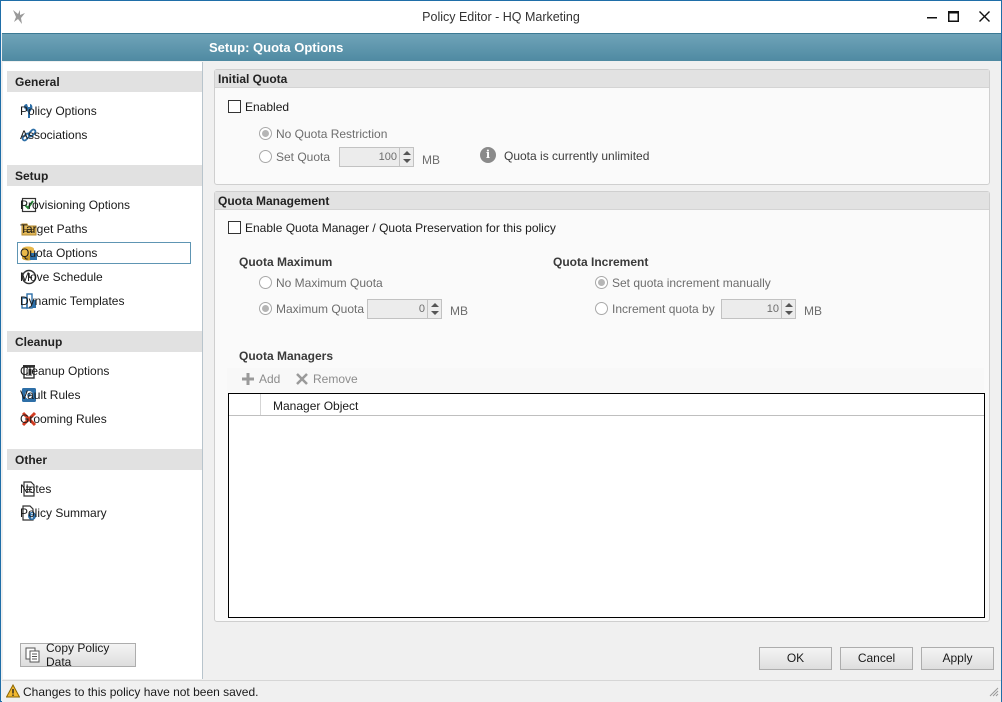  What do you see at coordinates (320, 309) in the screenshot?
I see `maximum-quota-label: Maximum Quota` at bounding box center [320, 309].